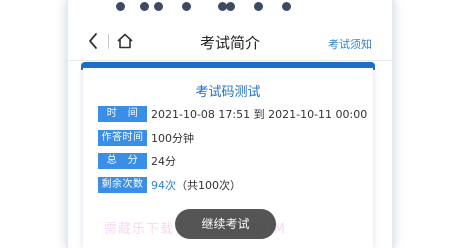 The image size is (449, 248). I want to click on info-row-time: 时 间 2021-10-08 17:51 到 2021-10-11 00:00, so click(232, 114).